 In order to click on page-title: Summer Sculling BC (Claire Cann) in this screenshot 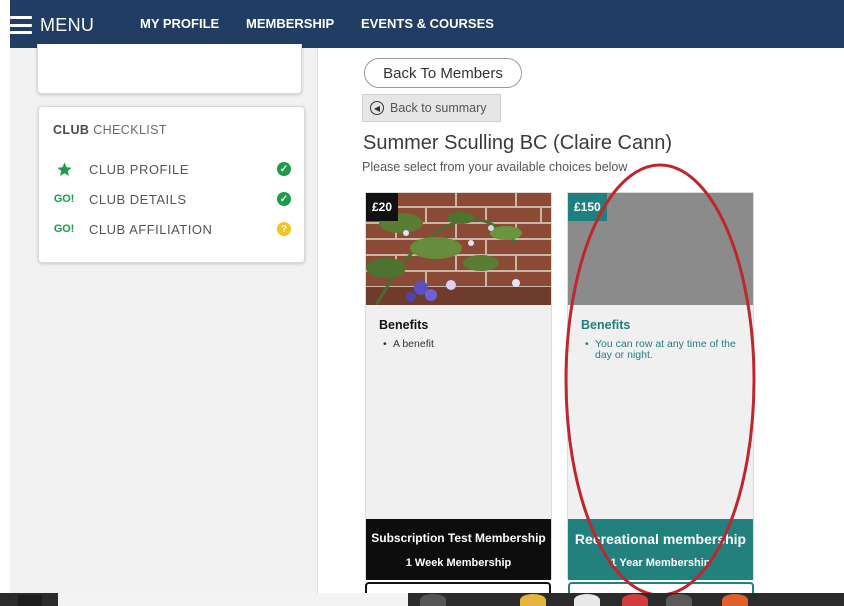, I will do `click(517, 143)`.